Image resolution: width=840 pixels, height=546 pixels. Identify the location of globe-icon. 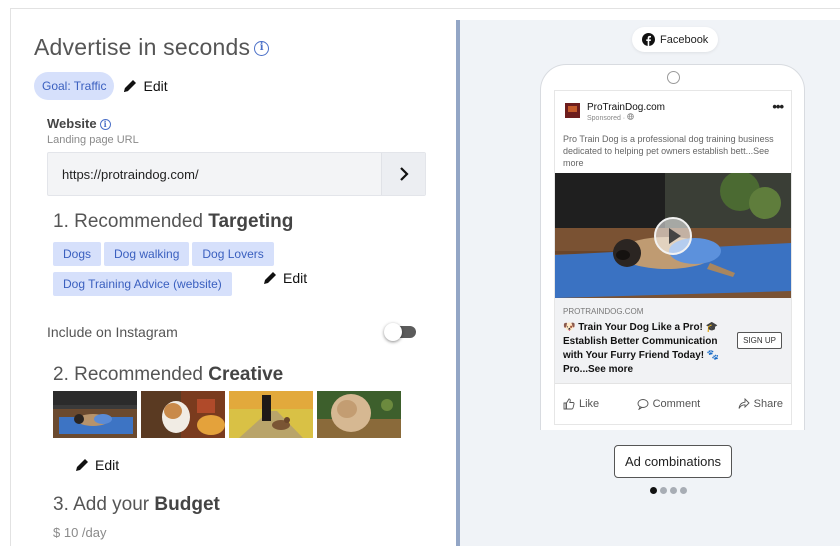
(630, 116).